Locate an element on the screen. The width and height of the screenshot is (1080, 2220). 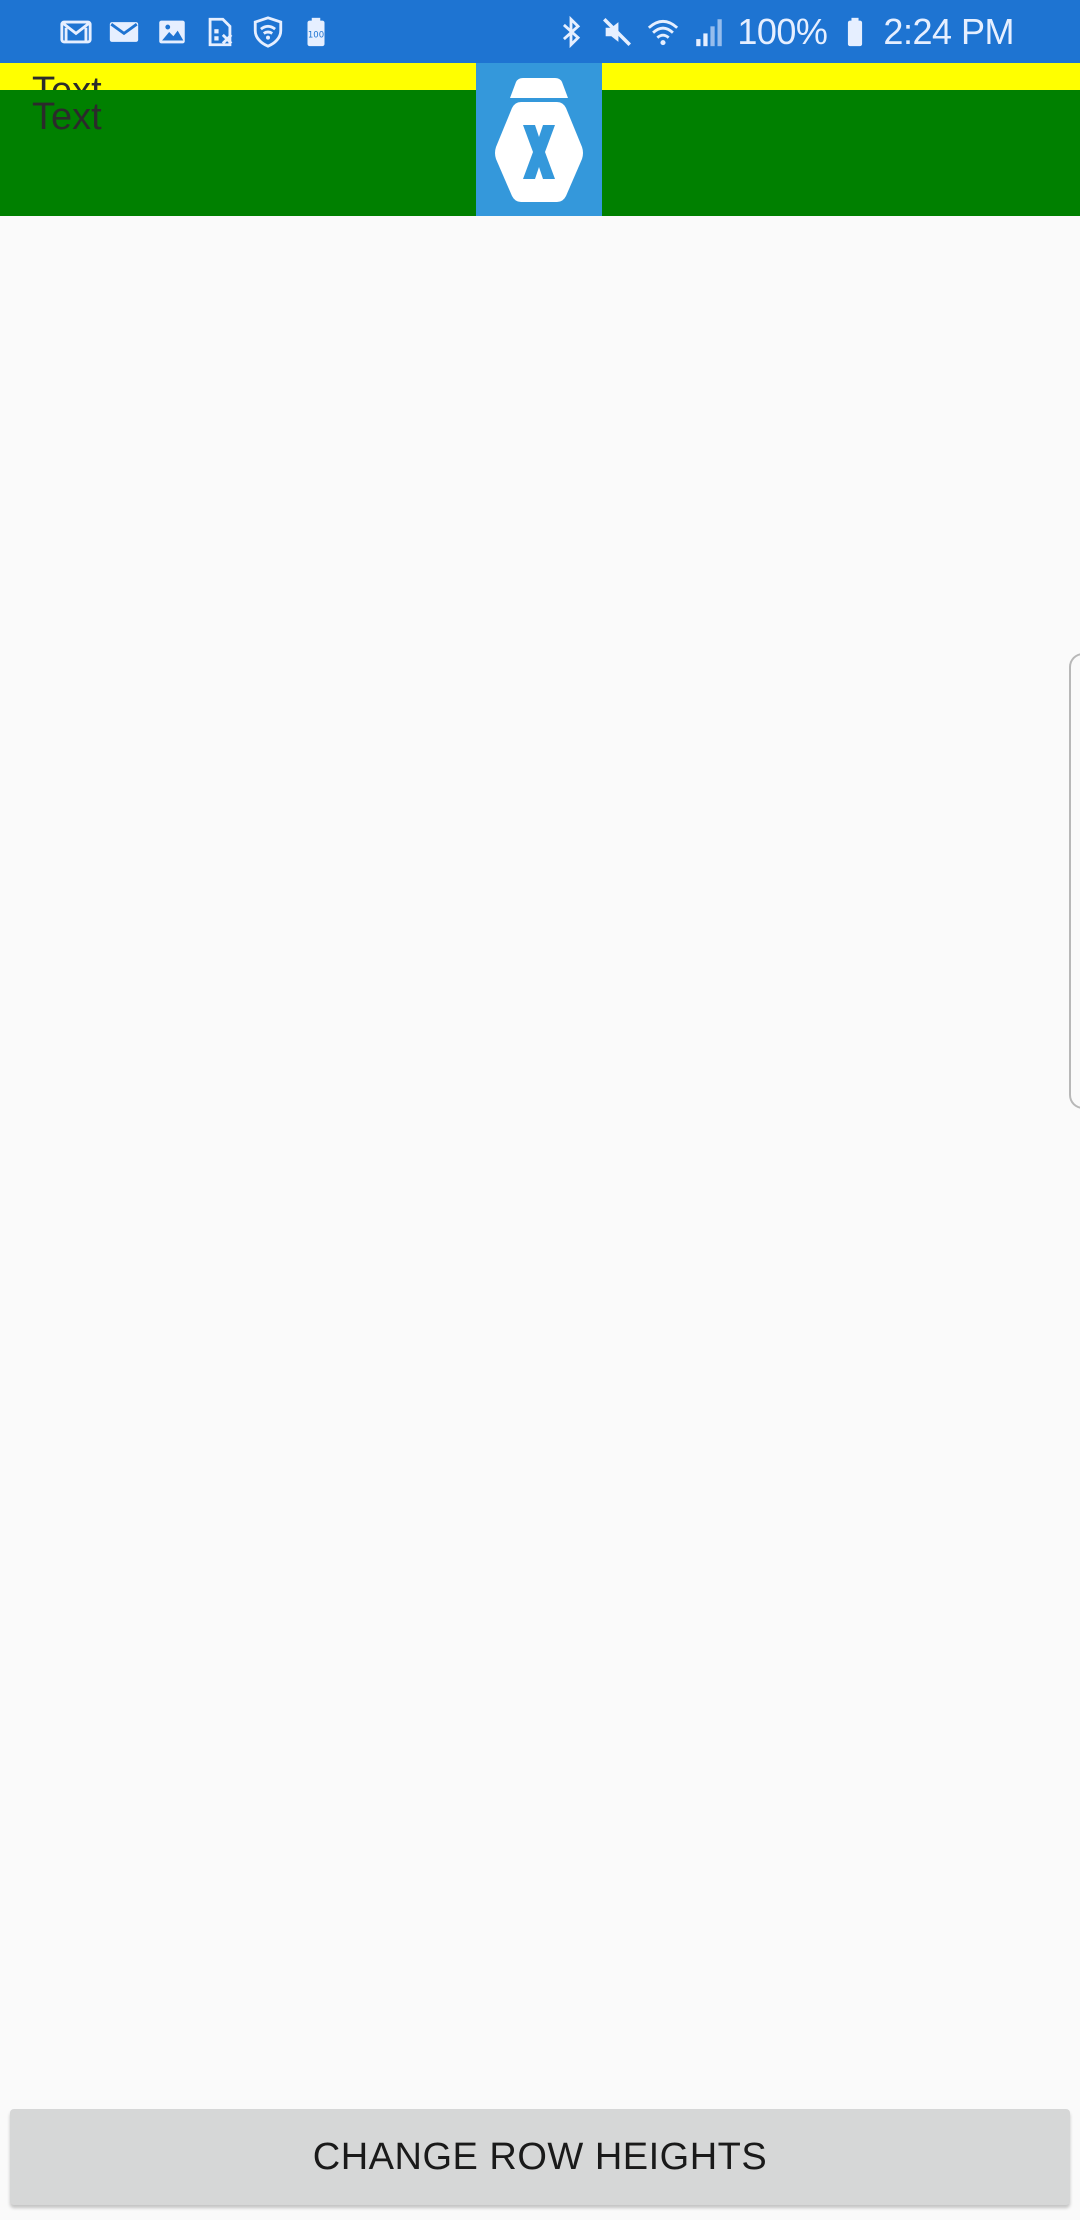
battery-percentage: 100% is located at coordinates (782, 31).